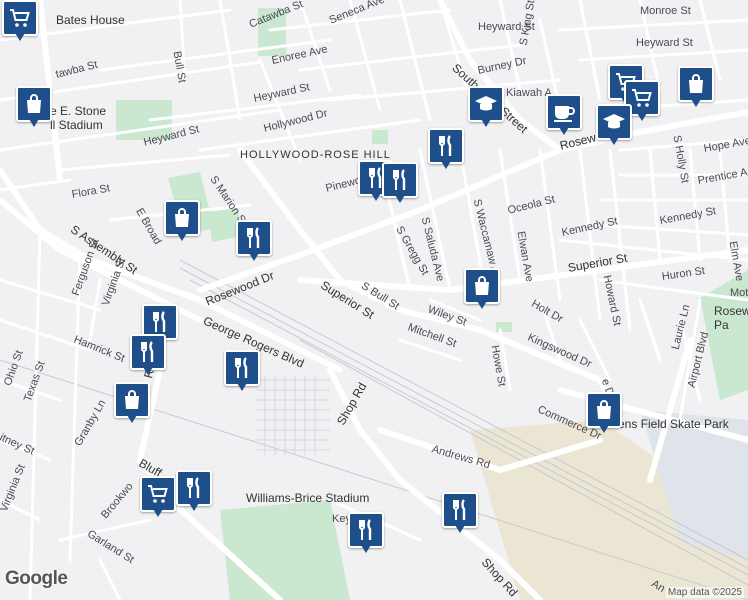 This screenshot has height=600, width=748. Describe the element at coordinates (78, 118) in the screenshot. I see `place-label-stone-stadium: e E. Stone ll Stadium` at that location.